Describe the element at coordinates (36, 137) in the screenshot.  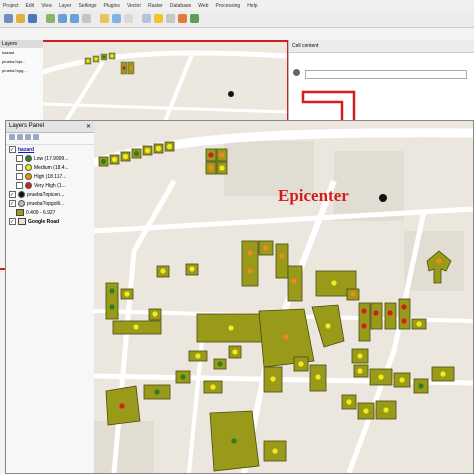
I see `expand-all-icon` at that location.